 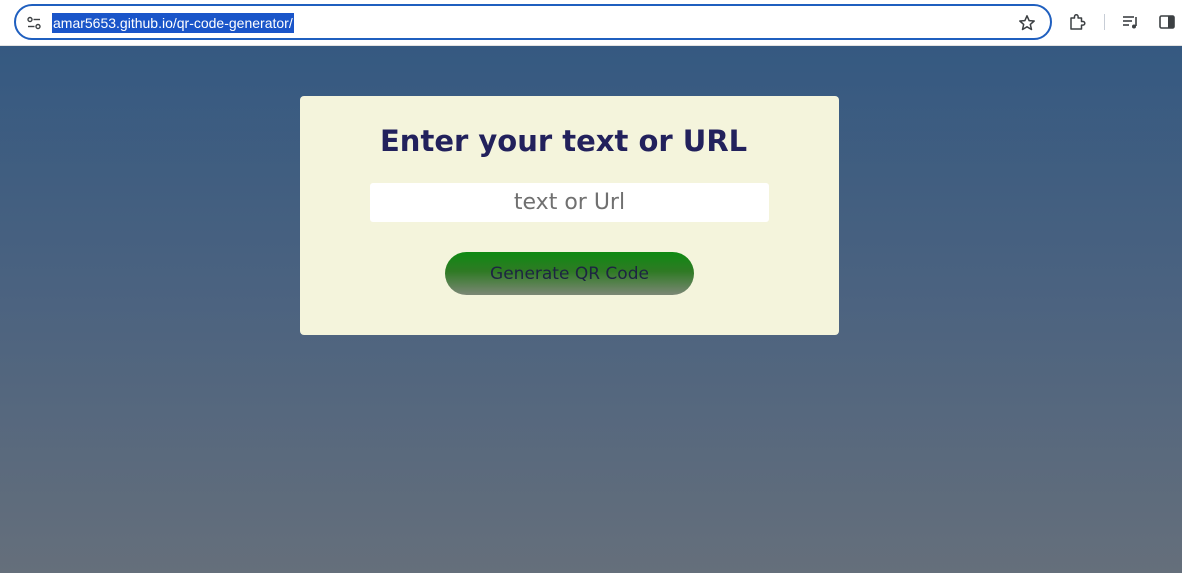 I want to click on text-or-url-input, so click(x=569, y=202).